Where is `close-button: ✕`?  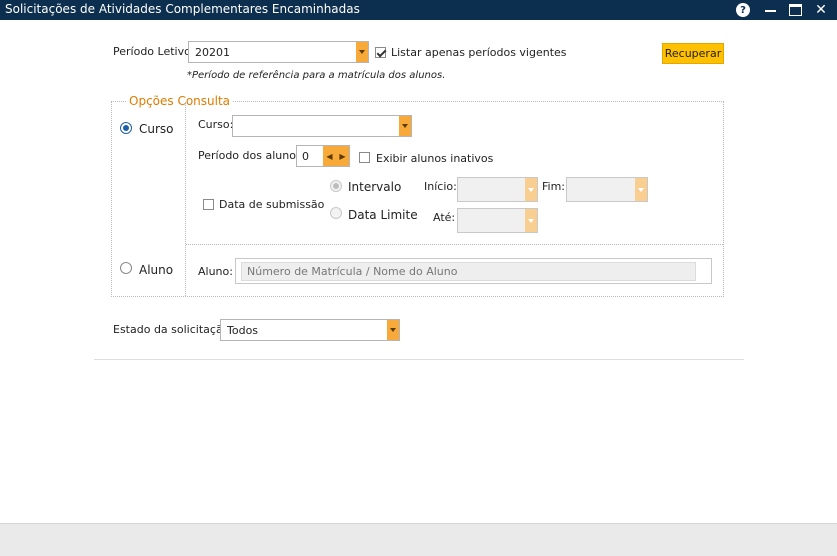 close-button: ✕ is located at coordinates (821, 10).